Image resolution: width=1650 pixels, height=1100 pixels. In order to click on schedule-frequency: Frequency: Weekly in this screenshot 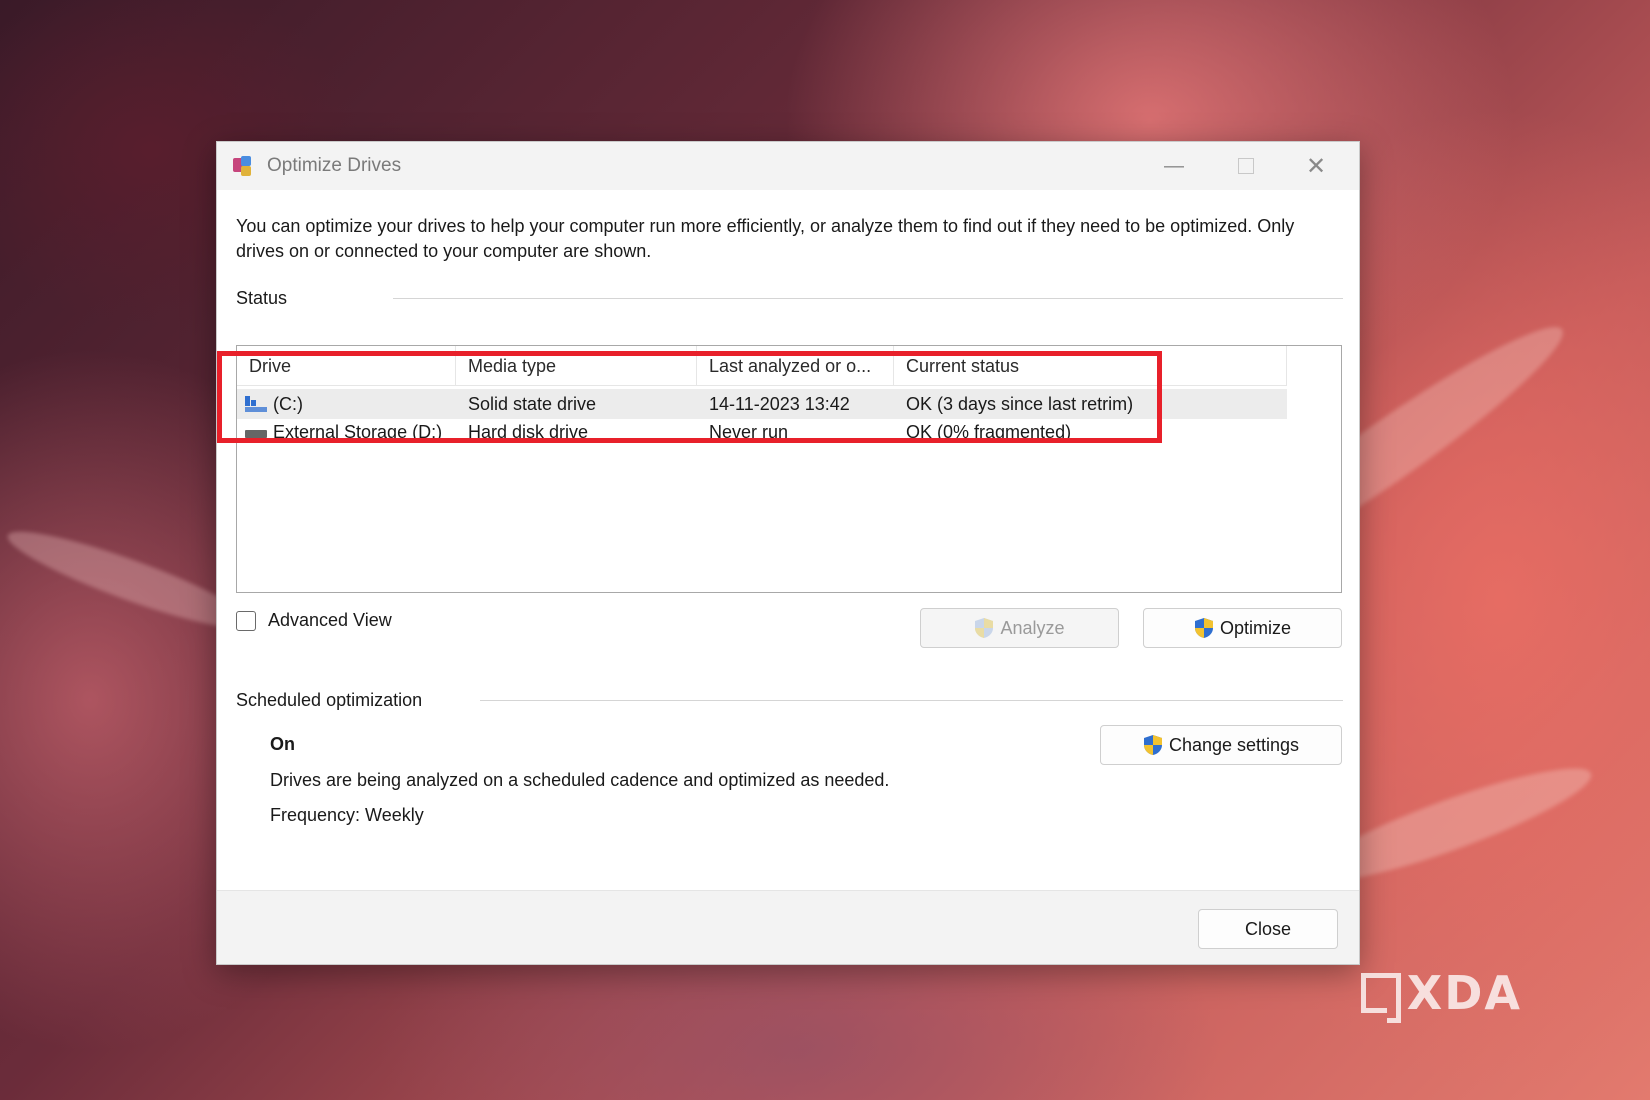, I will do `click(347, 815)`.